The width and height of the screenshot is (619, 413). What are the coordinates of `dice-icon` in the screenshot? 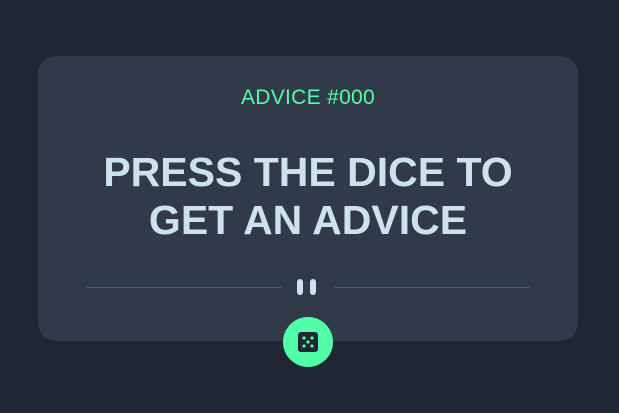 It's located at (308, 342).